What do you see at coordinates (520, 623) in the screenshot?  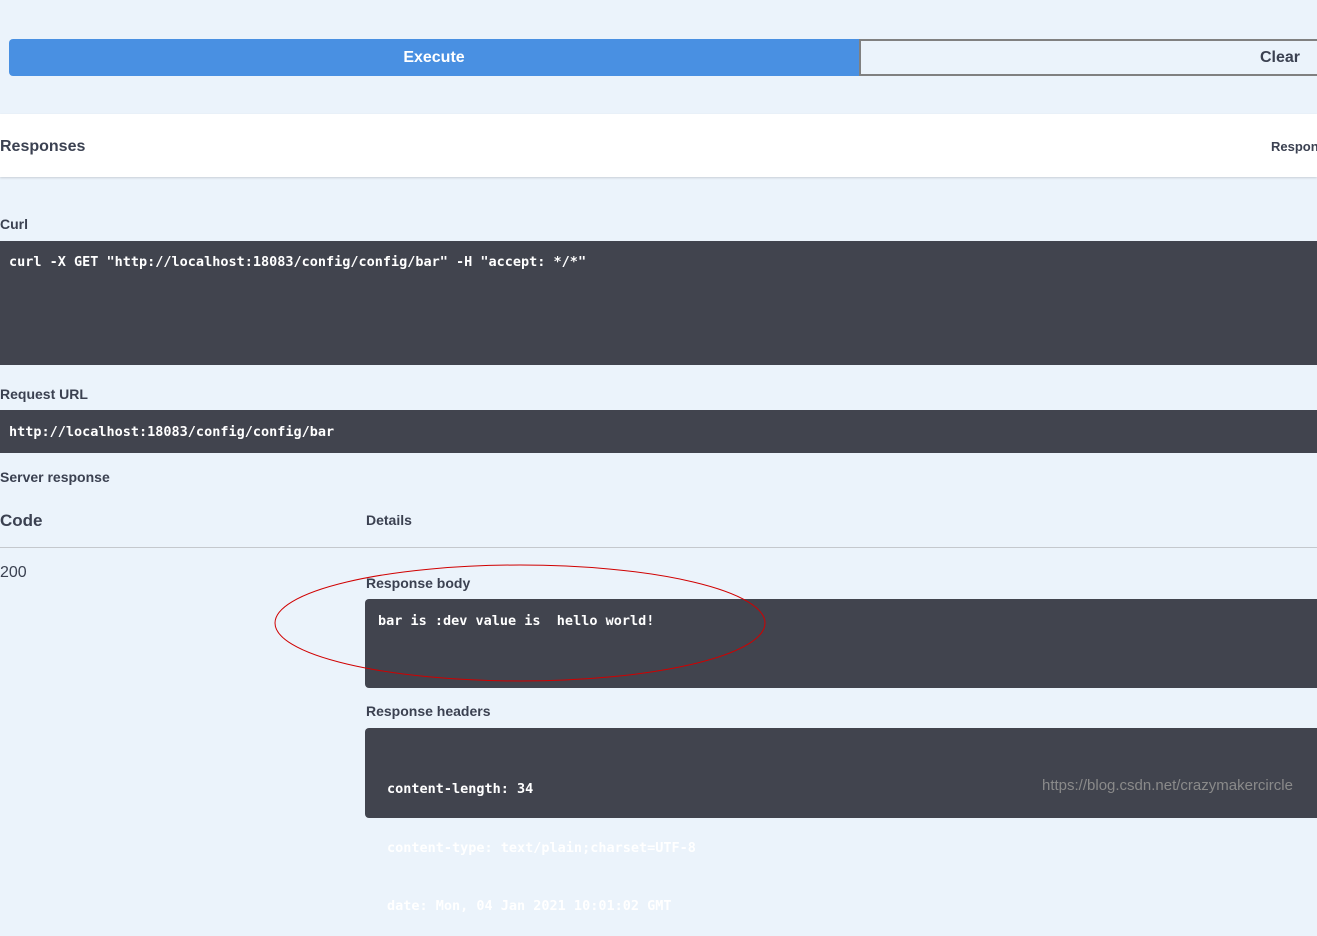 I see `annotation-ellipse` at bounding box center [520, 623].